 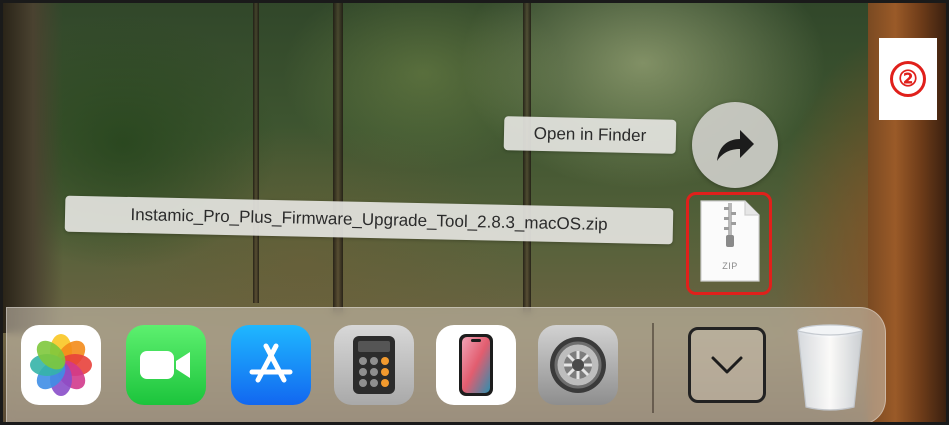 I want to click on zip-file-type-label: ZIP, so click(x=730, y=266).